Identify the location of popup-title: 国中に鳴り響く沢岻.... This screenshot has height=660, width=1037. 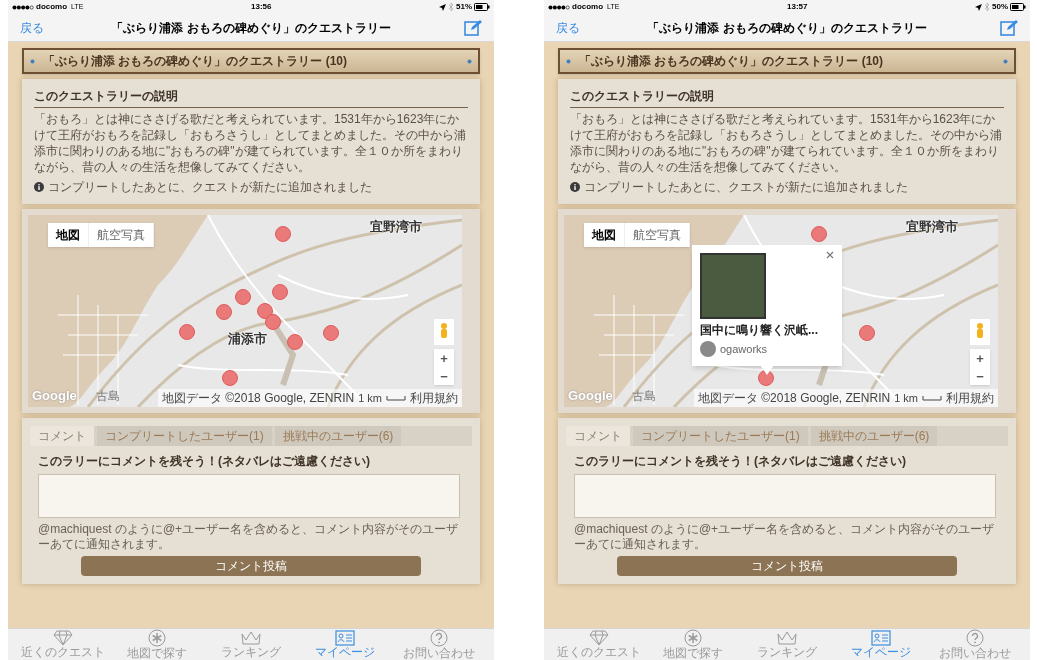
(759, 330).